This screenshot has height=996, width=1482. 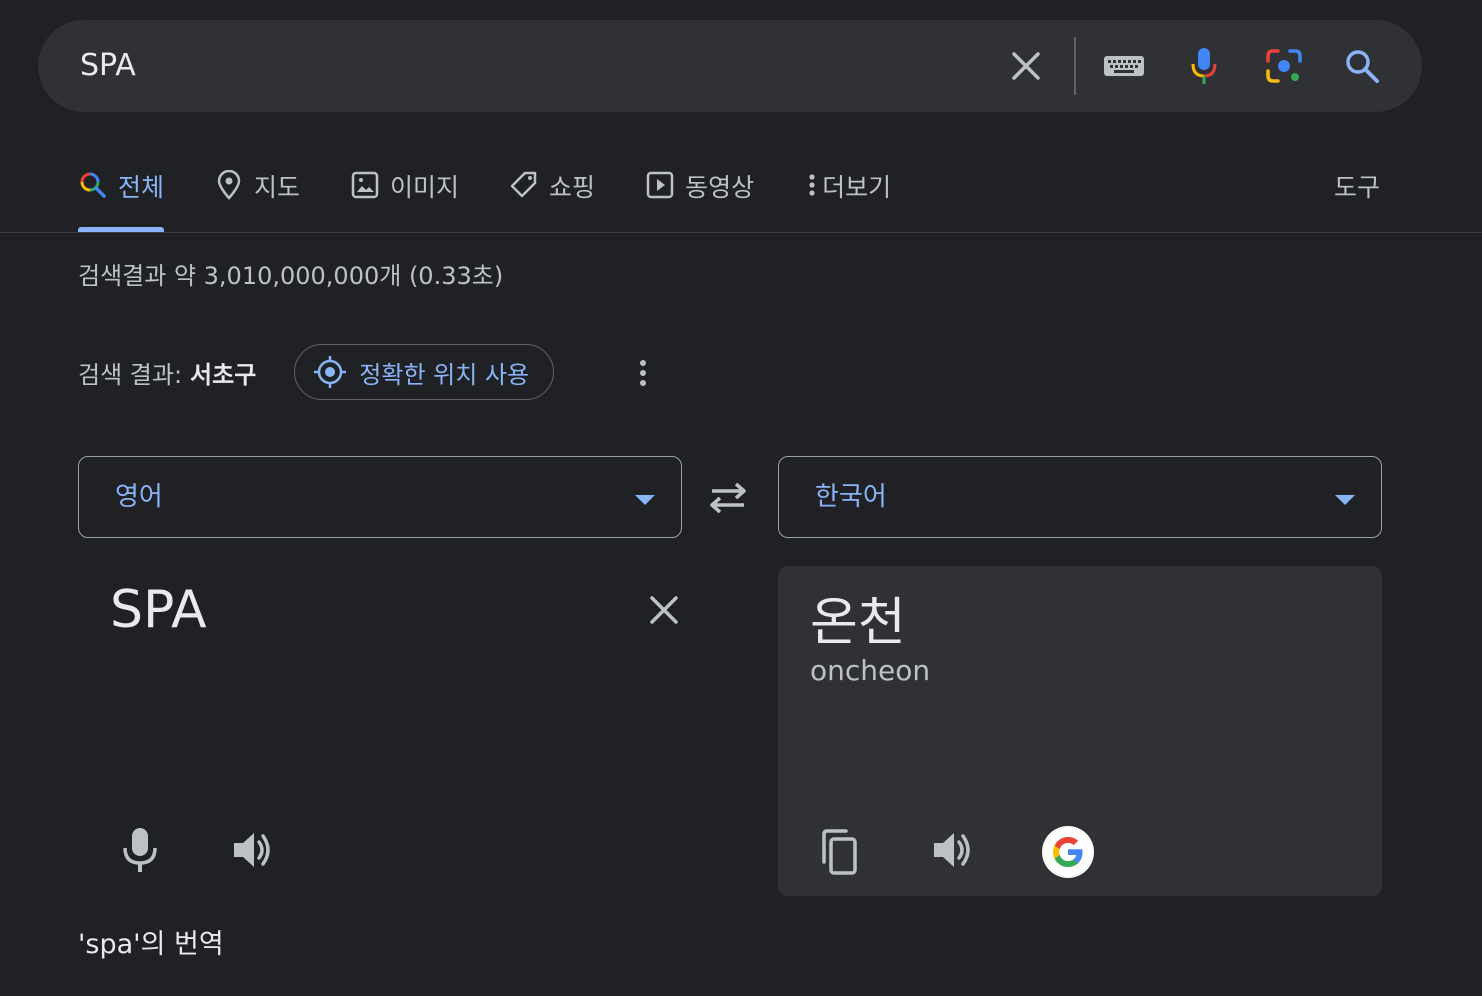 What do you see at coordinates (660, 185) in the screenshot?
I see `play-icon` at bounding box center [660, 185].